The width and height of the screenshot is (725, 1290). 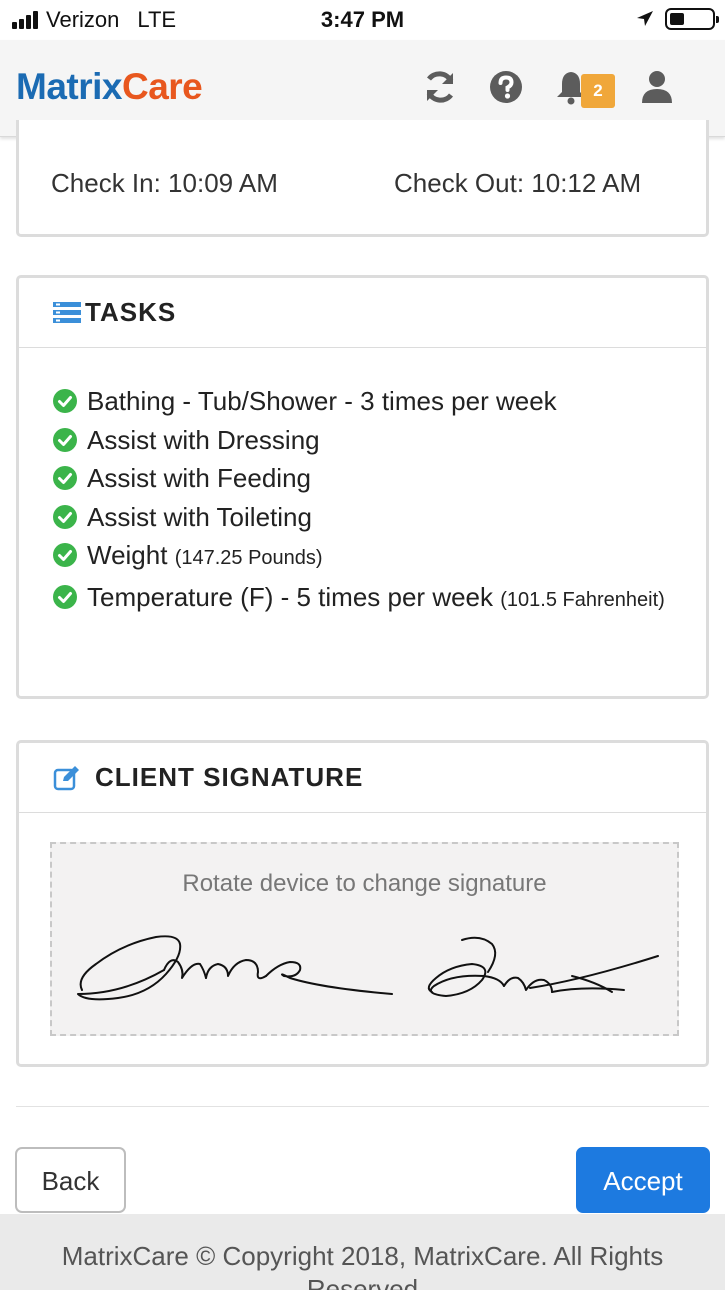 I want to click on check-out-time: Check Out: 10:12 AM, so click(x=518, y=183).